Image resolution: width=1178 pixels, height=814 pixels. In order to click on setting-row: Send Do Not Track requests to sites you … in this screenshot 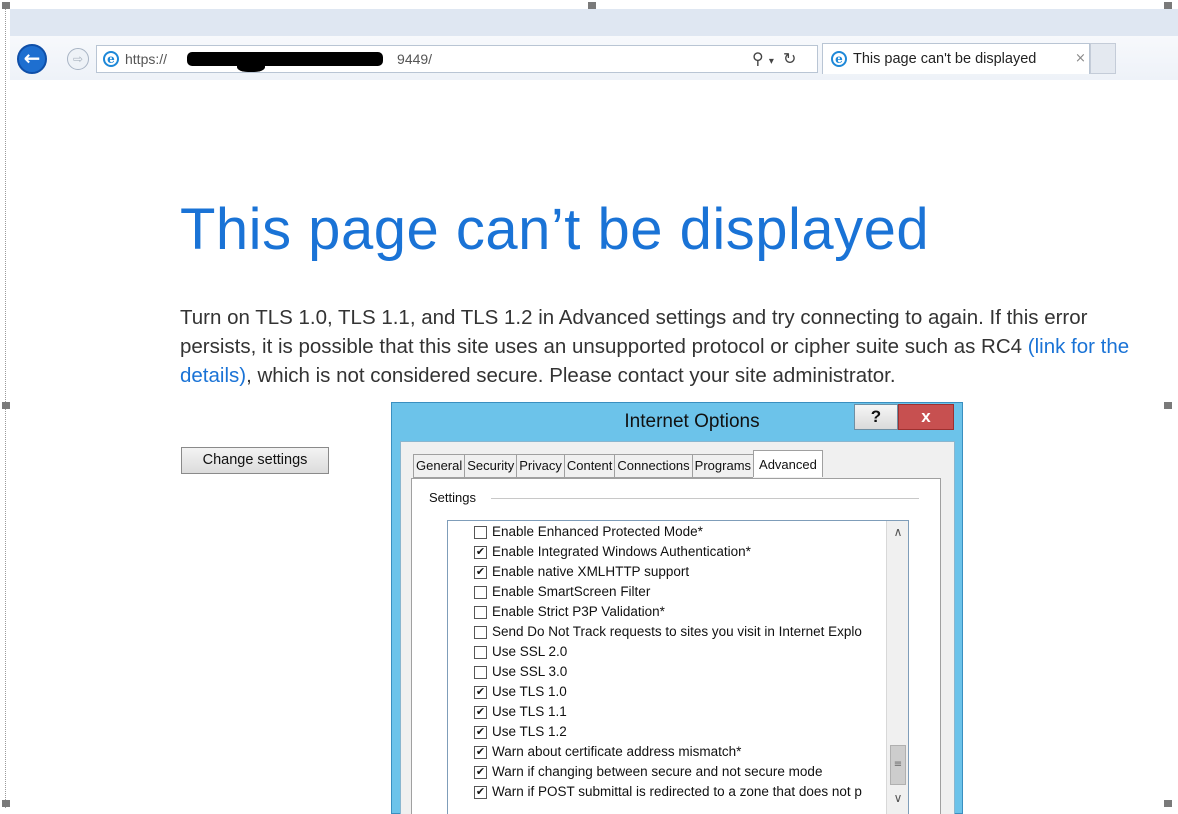, I will do `click(684, 633)`.